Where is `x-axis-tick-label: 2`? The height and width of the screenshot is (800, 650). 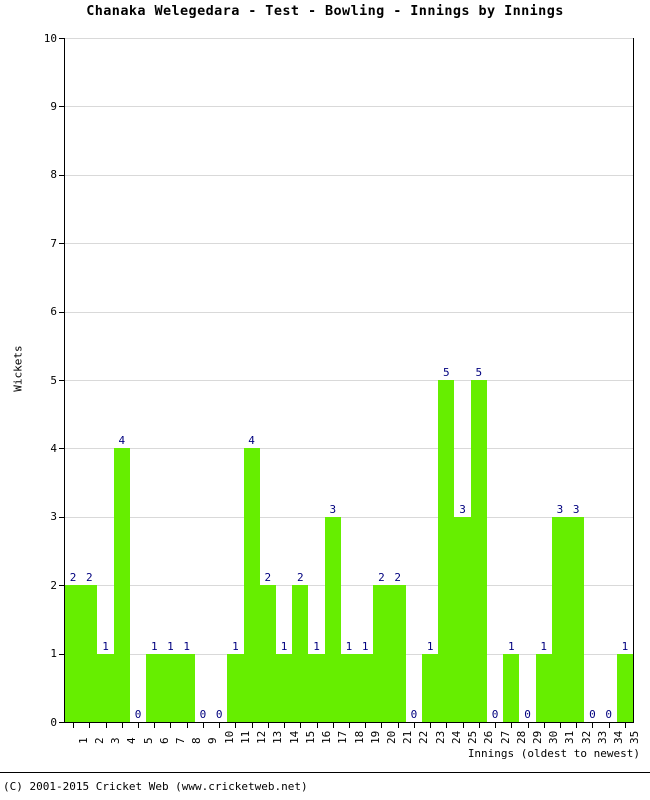
x-axis-tick-label: 2 is located at coordinates (99, 740).